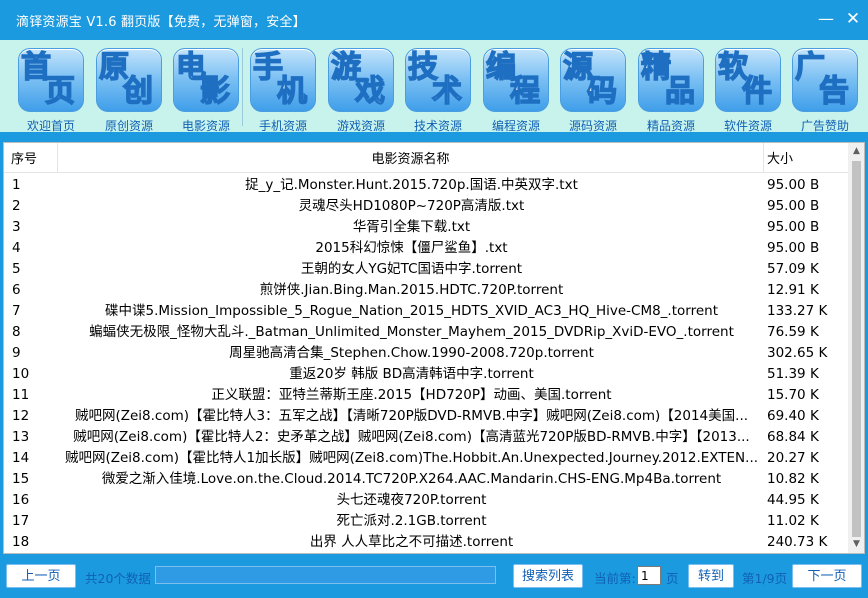  I want to click on toolbar-label: 技术资源, so click(437, 126).